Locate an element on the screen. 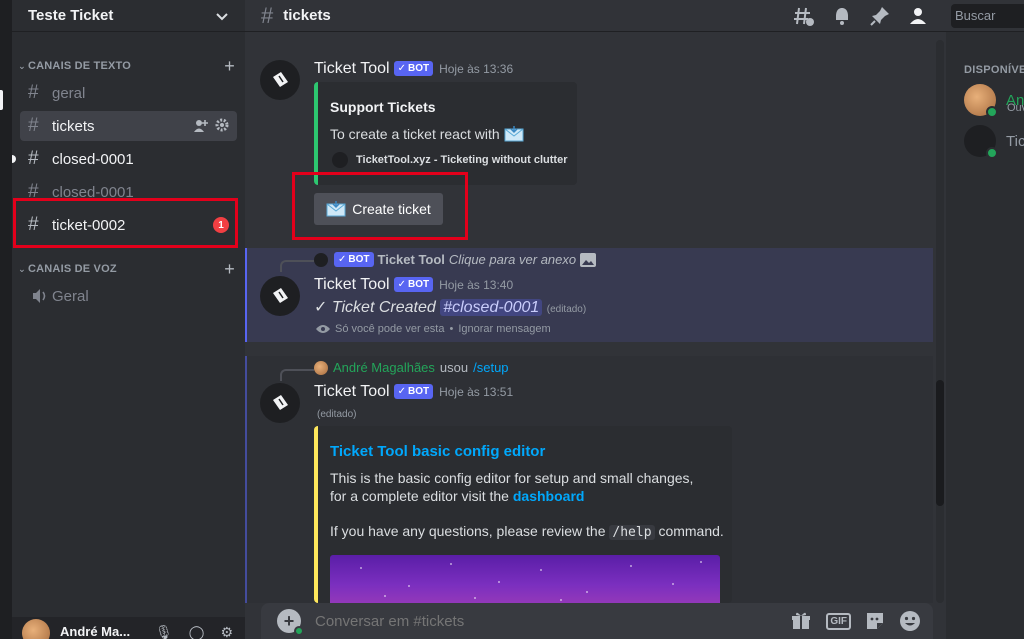  message-input is located at coordinates (525, 621).